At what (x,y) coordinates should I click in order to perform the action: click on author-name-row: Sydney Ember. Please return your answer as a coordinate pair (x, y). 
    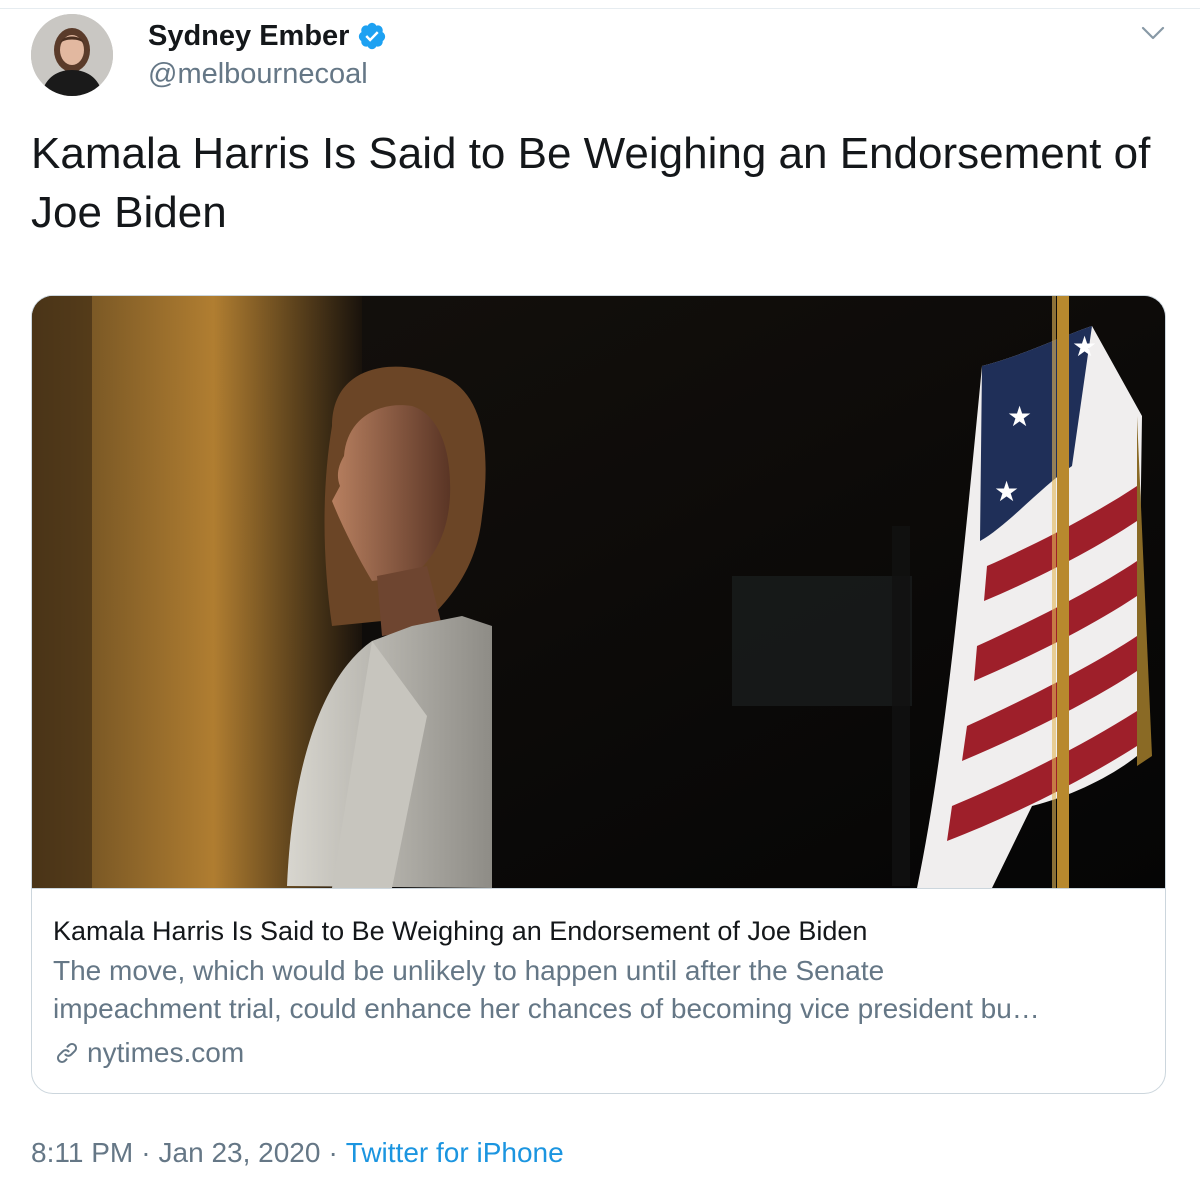
    Looking at the image, I should click on (267, 36).